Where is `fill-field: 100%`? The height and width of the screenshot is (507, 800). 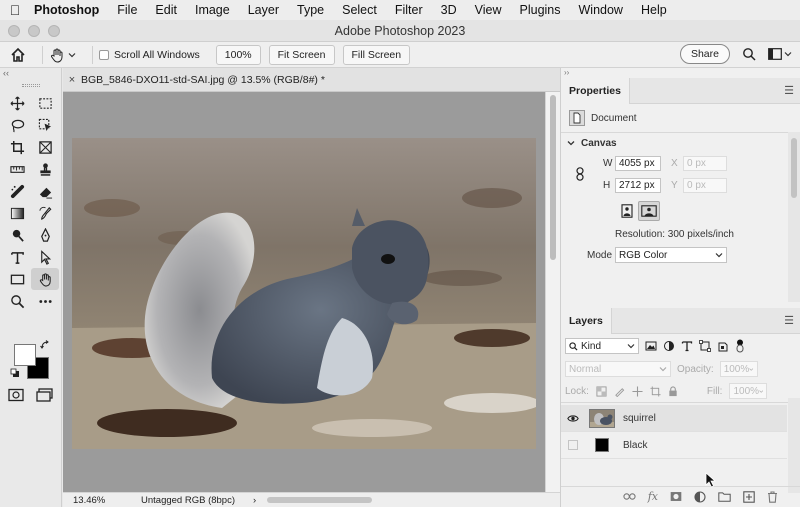
fill-field: 100% is located at coordinates (748, 391).